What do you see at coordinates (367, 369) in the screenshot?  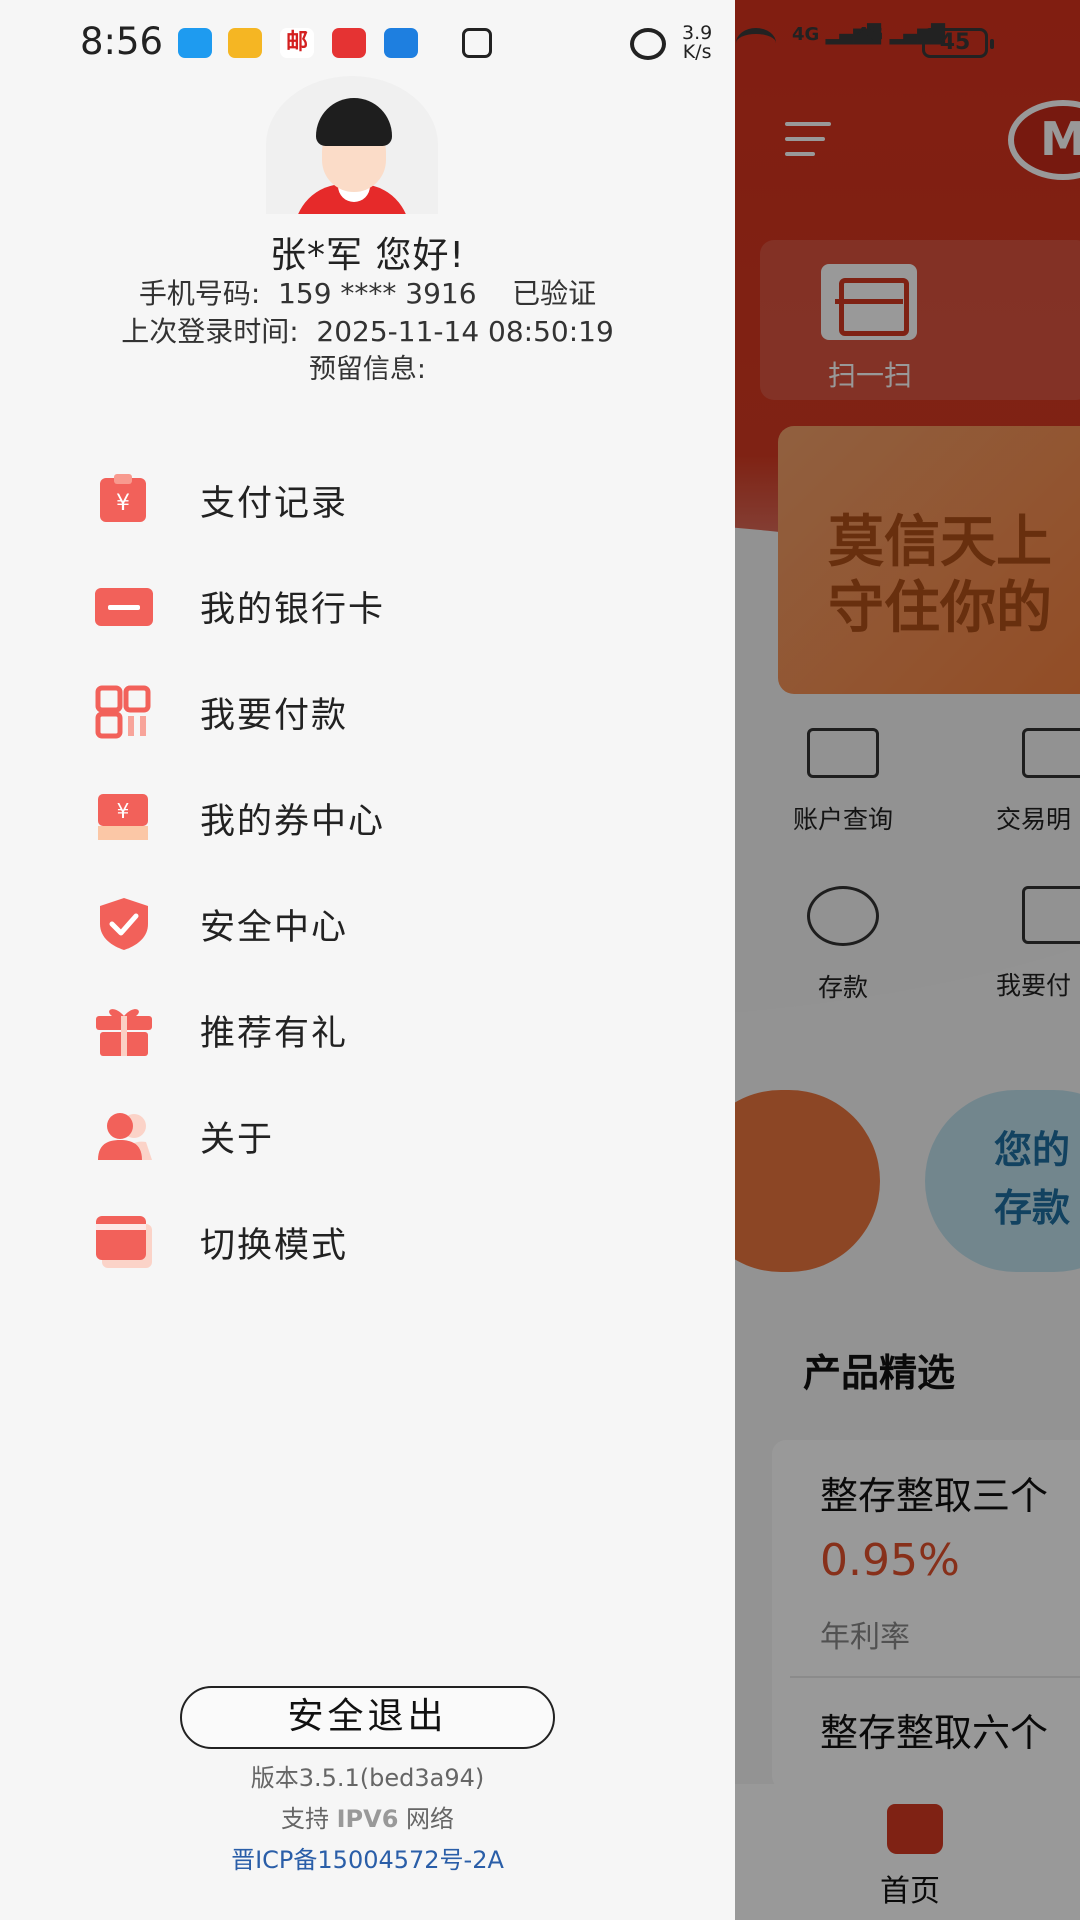 I see `reserved-info: 预留信息:` at bounding box center [367, 369].